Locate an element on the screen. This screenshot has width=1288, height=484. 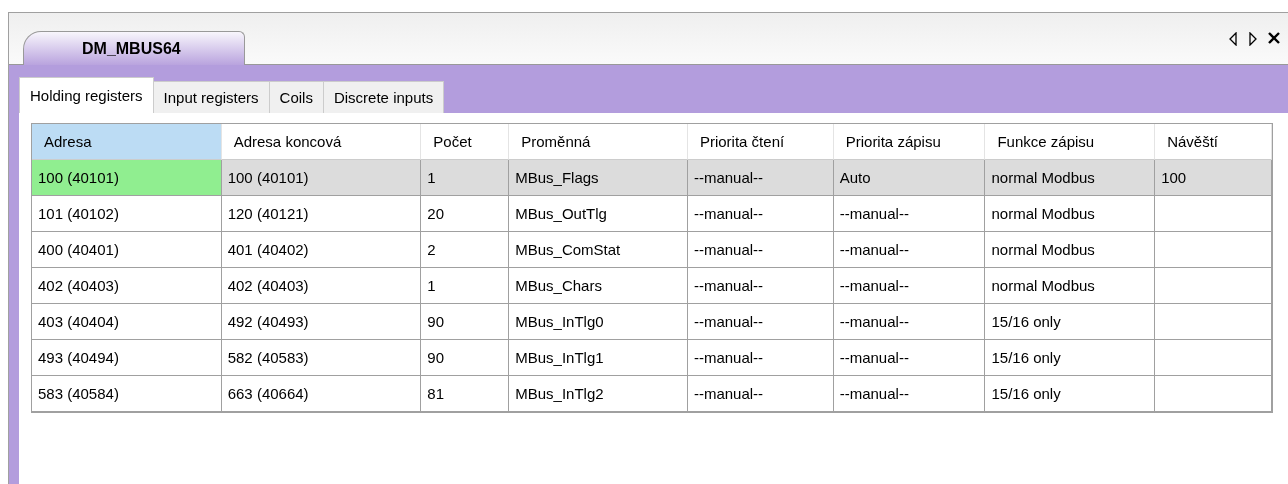
table-cell: 582 (40583) is located at coordinates (321, 358).